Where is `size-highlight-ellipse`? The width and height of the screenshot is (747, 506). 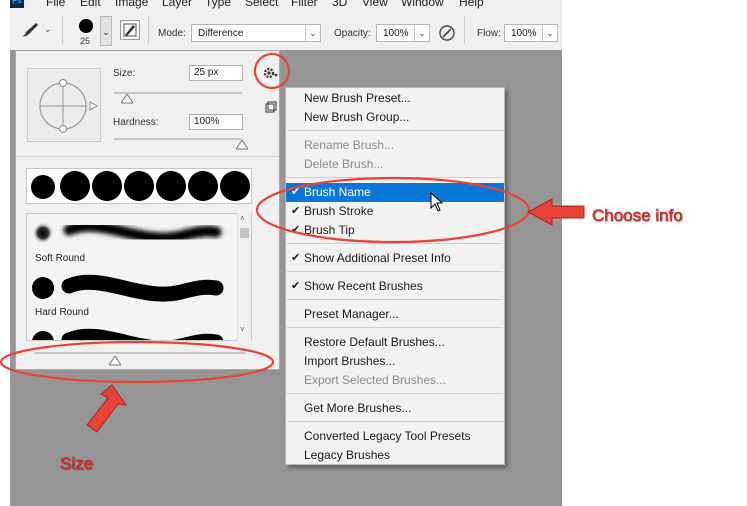
size-highlight-ellipse is located at coordinates (137, 362).